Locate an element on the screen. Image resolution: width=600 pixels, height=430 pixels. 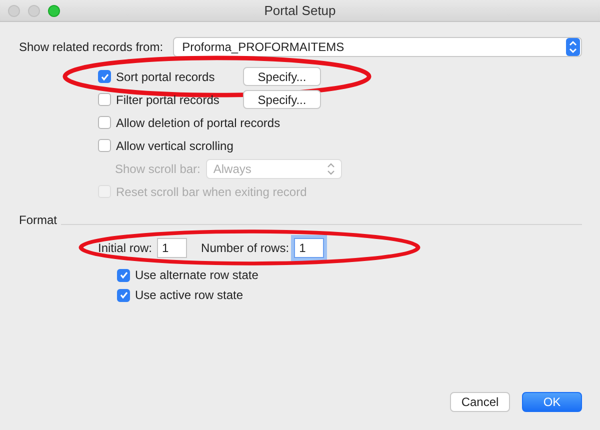
window-title: Portal Setup is located at coordinates (300, 10).